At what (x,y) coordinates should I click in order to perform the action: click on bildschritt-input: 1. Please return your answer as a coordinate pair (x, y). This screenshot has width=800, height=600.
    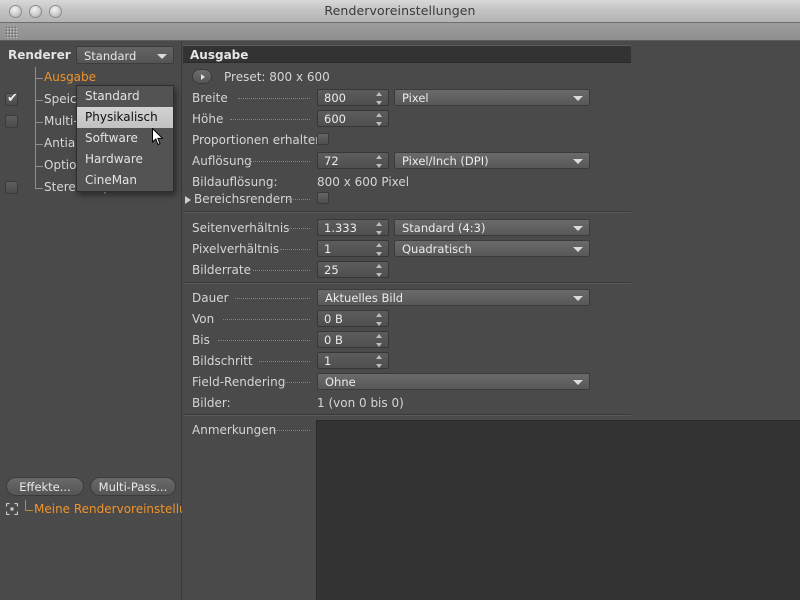
    Looking at the image, I should click on (353, 360).